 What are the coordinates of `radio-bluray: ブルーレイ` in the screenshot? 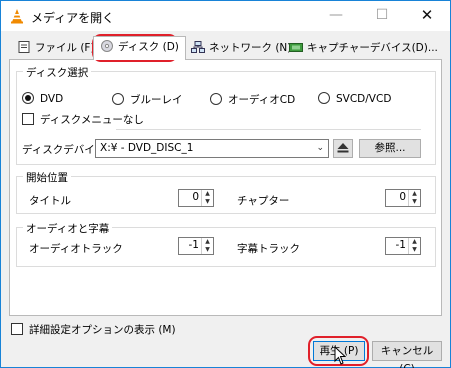 It's located at (147, 99).